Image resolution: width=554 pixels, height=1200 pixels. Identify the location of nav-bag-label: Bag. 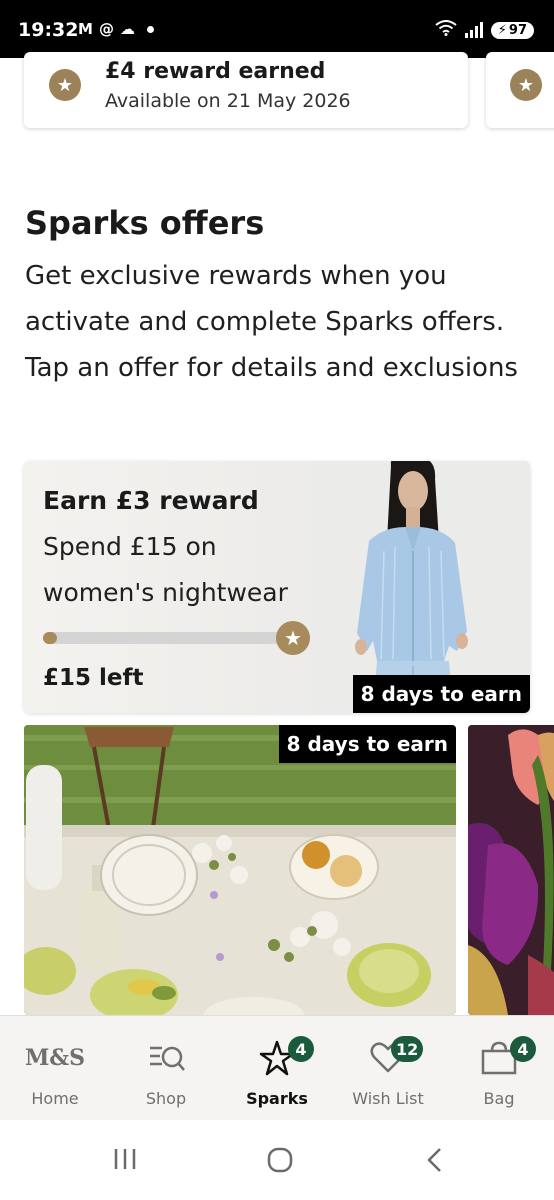
(499, 1098).